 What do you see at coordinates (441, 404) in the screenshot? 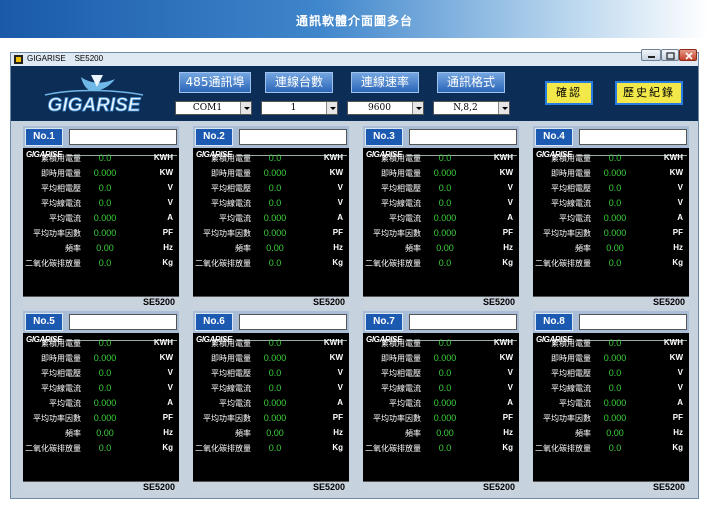
I see `measurement-row: 平均電流 0.000 A` at bounding box center [441, 404].